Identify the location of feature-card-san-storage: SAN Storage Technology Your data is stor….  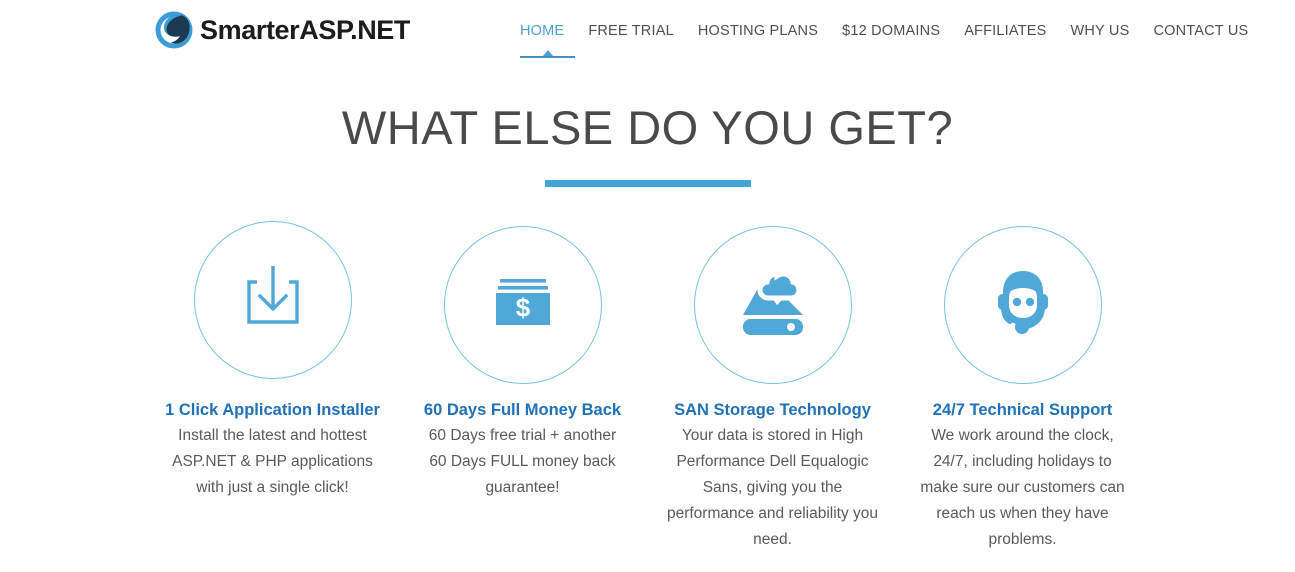
(773, 387).